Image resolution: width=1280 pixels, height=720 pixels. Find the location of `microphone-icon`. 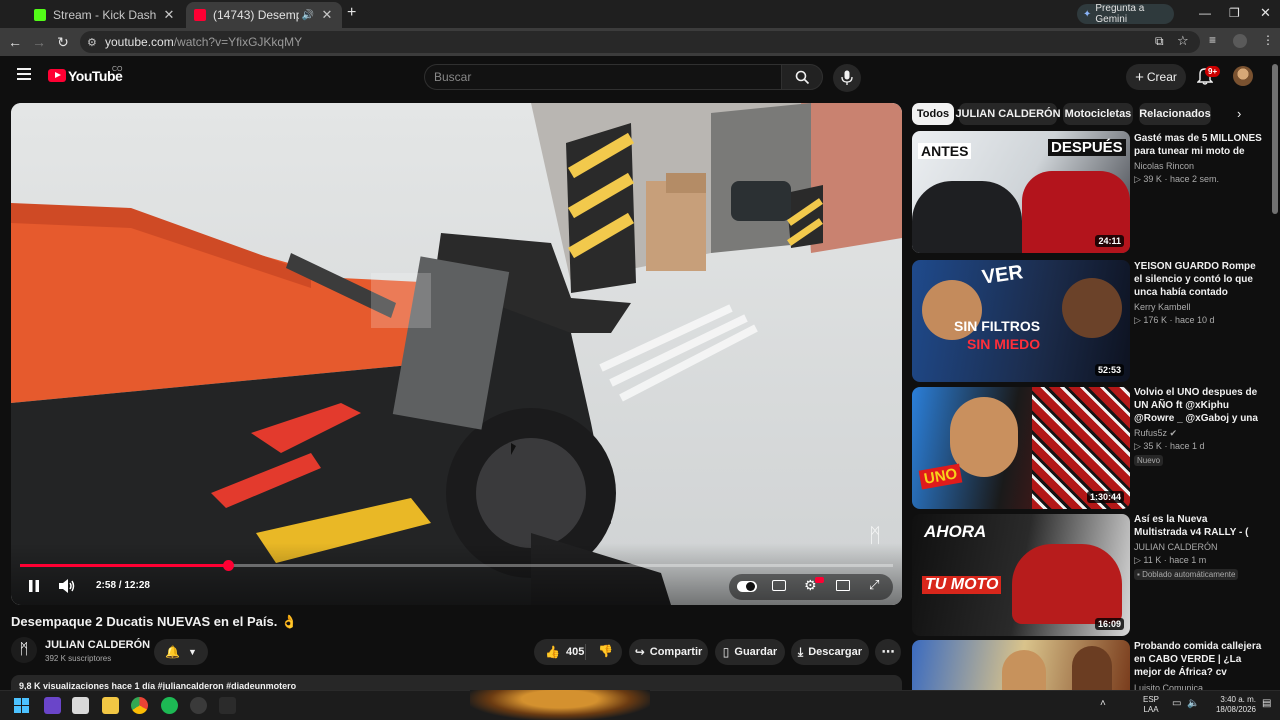

microphone-icon is located at coordinates (847, 77).